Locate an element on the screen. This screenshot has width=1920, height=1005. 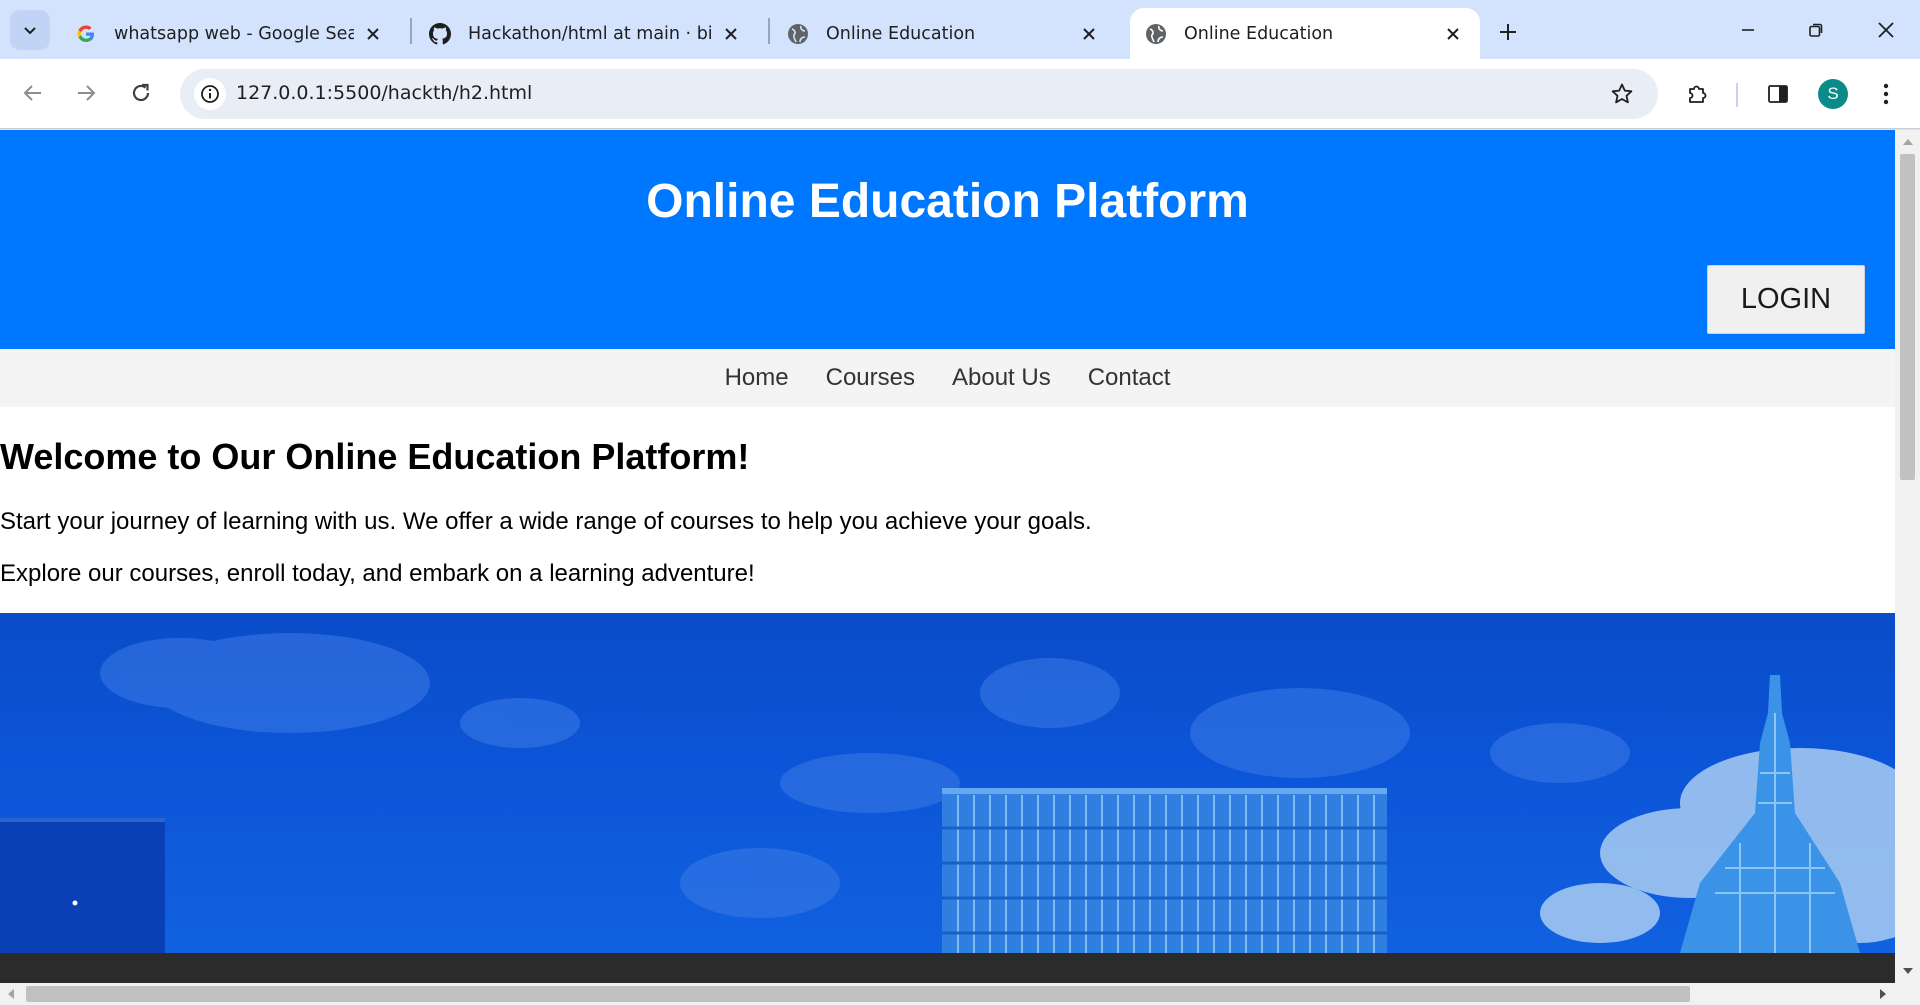
puzzle-icon is located at coordinates (1698, 94).